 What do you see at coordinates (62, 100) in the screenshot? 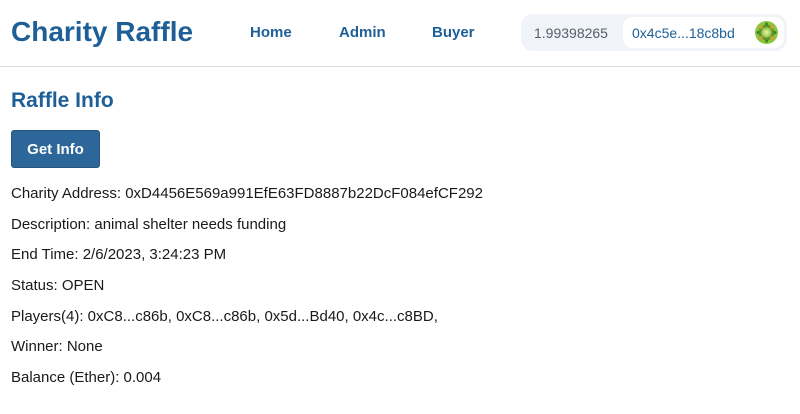
I see `page-title: Raffle Info` at bounding box center [62, 100].